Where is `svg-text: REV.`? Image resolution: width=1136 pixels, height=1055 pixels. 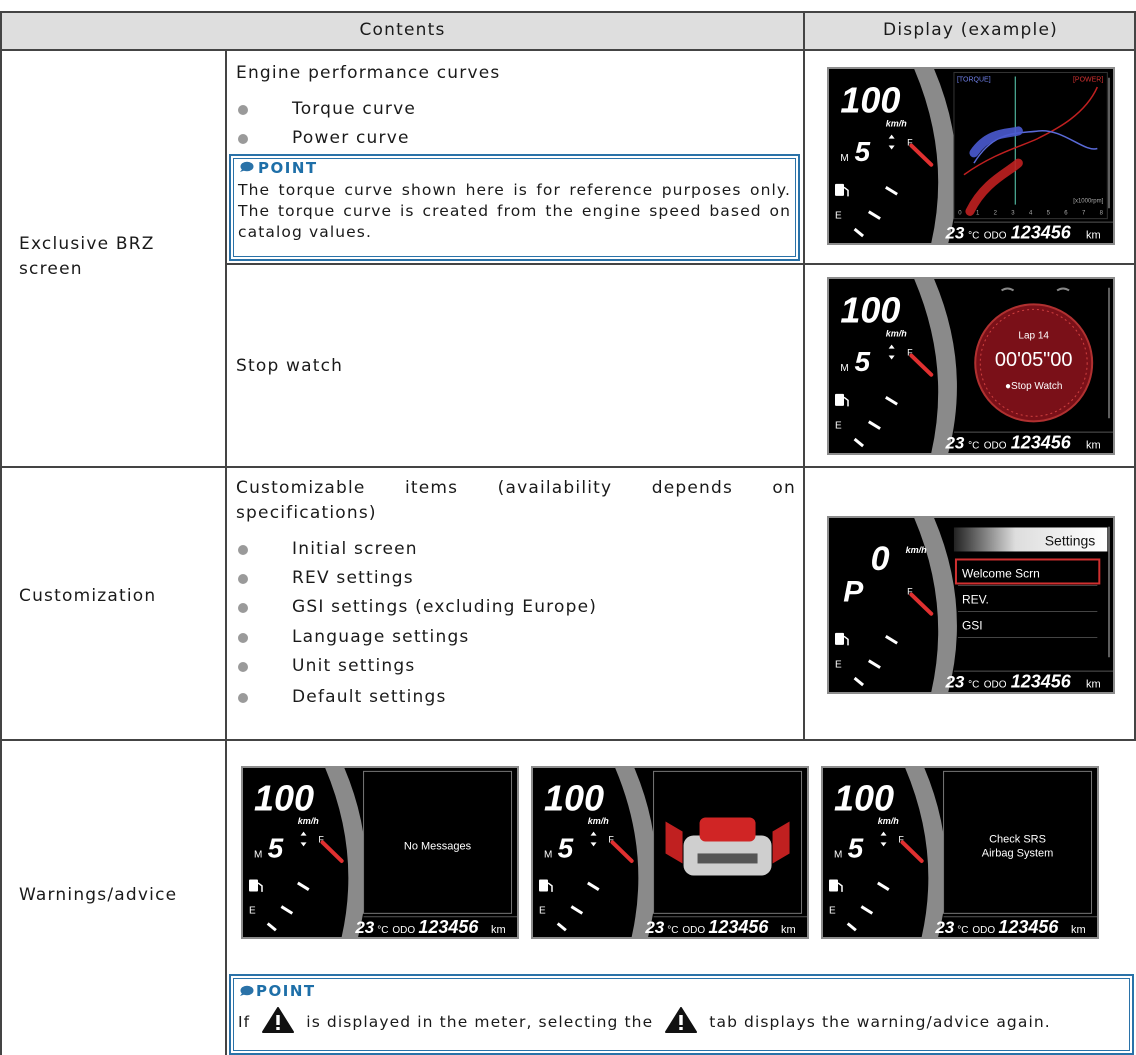
svg-text: REV. is located at coordinates (975, 599).